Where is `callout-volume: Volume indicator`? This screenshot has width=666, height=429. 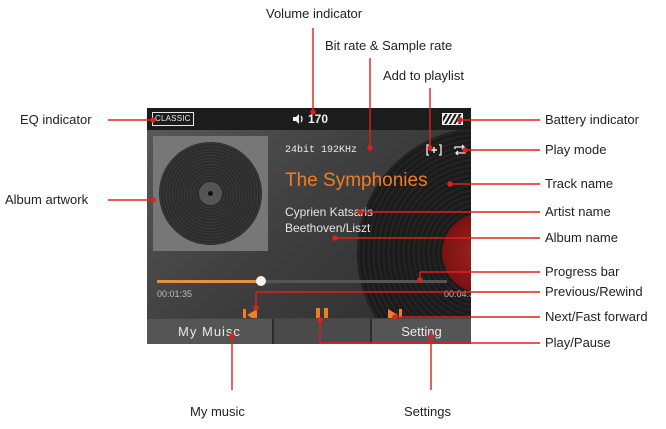
callout-volume: Volume indicator is located at coordinates (314, 13).